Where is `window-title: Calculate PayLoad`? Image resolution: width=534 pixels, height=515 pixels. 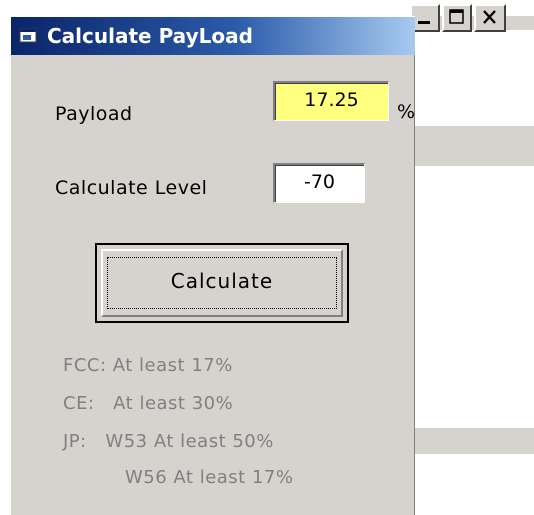 window-title: Calculate PayLoad is located at coordinates (150, 36).